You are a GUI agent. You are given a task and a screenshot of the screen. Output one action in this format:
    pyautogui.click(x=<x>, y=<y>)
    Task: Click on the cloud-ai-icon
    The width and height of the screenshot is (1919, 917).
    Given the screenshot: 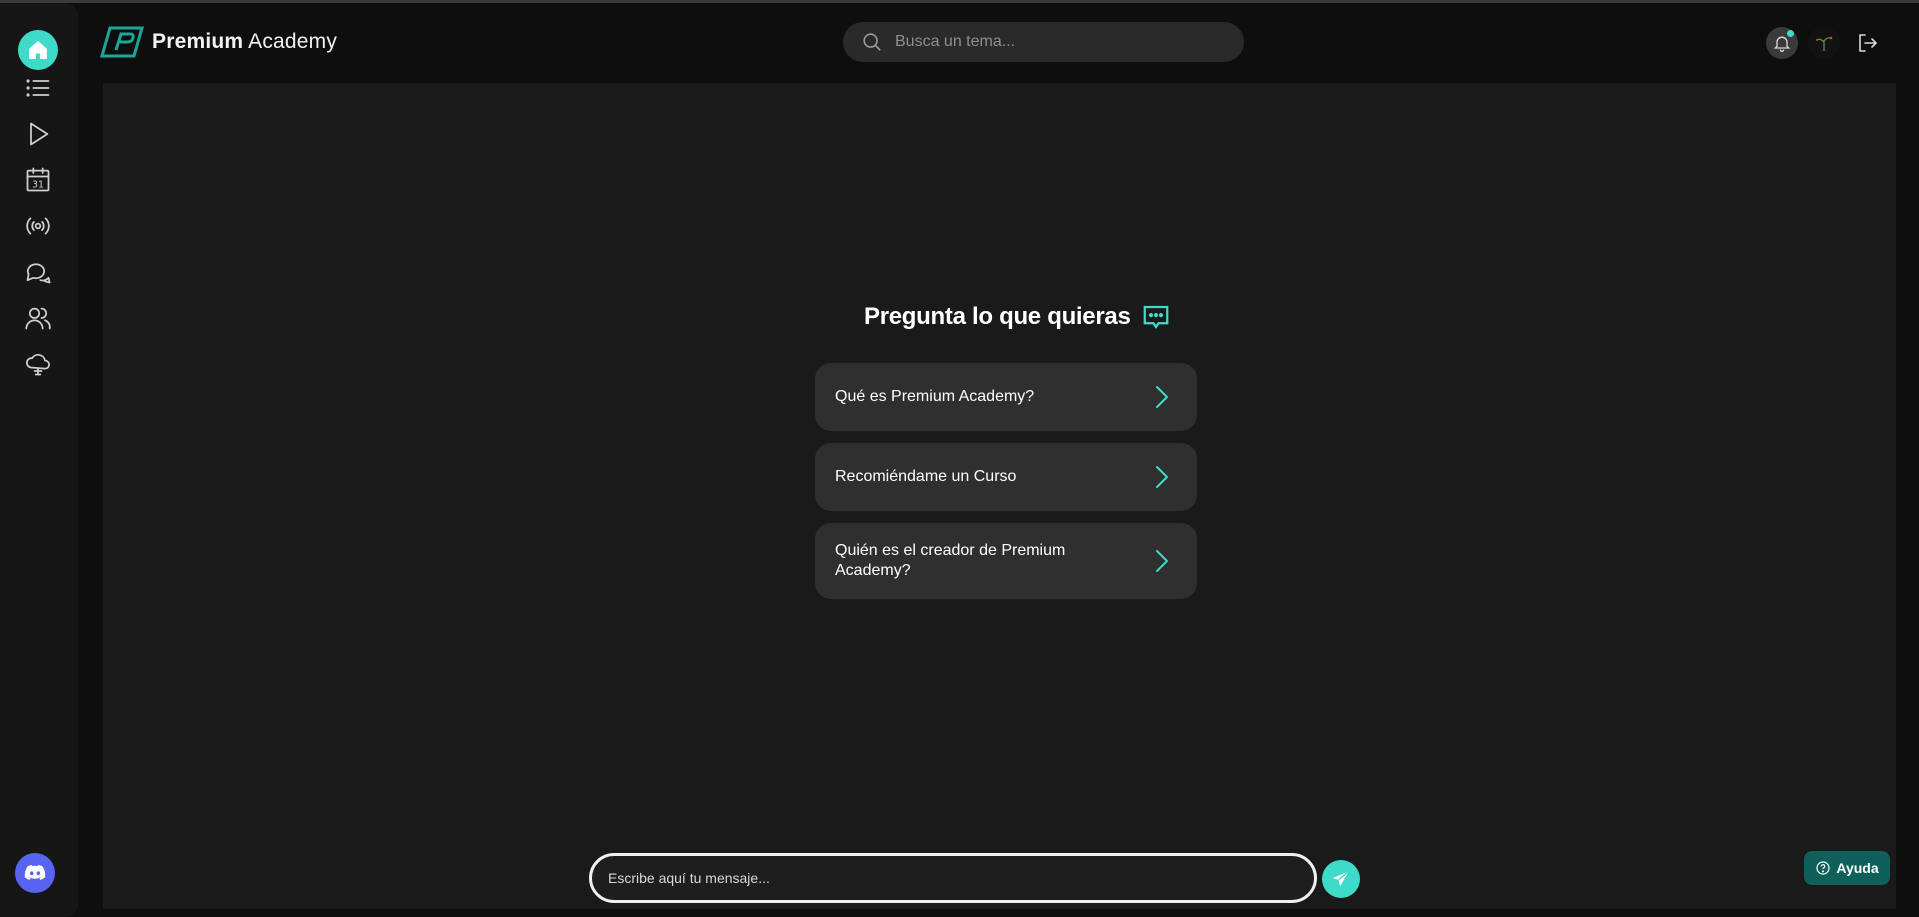 What is the action you would take?
    pyautogui.click(x=38, y=365)
    